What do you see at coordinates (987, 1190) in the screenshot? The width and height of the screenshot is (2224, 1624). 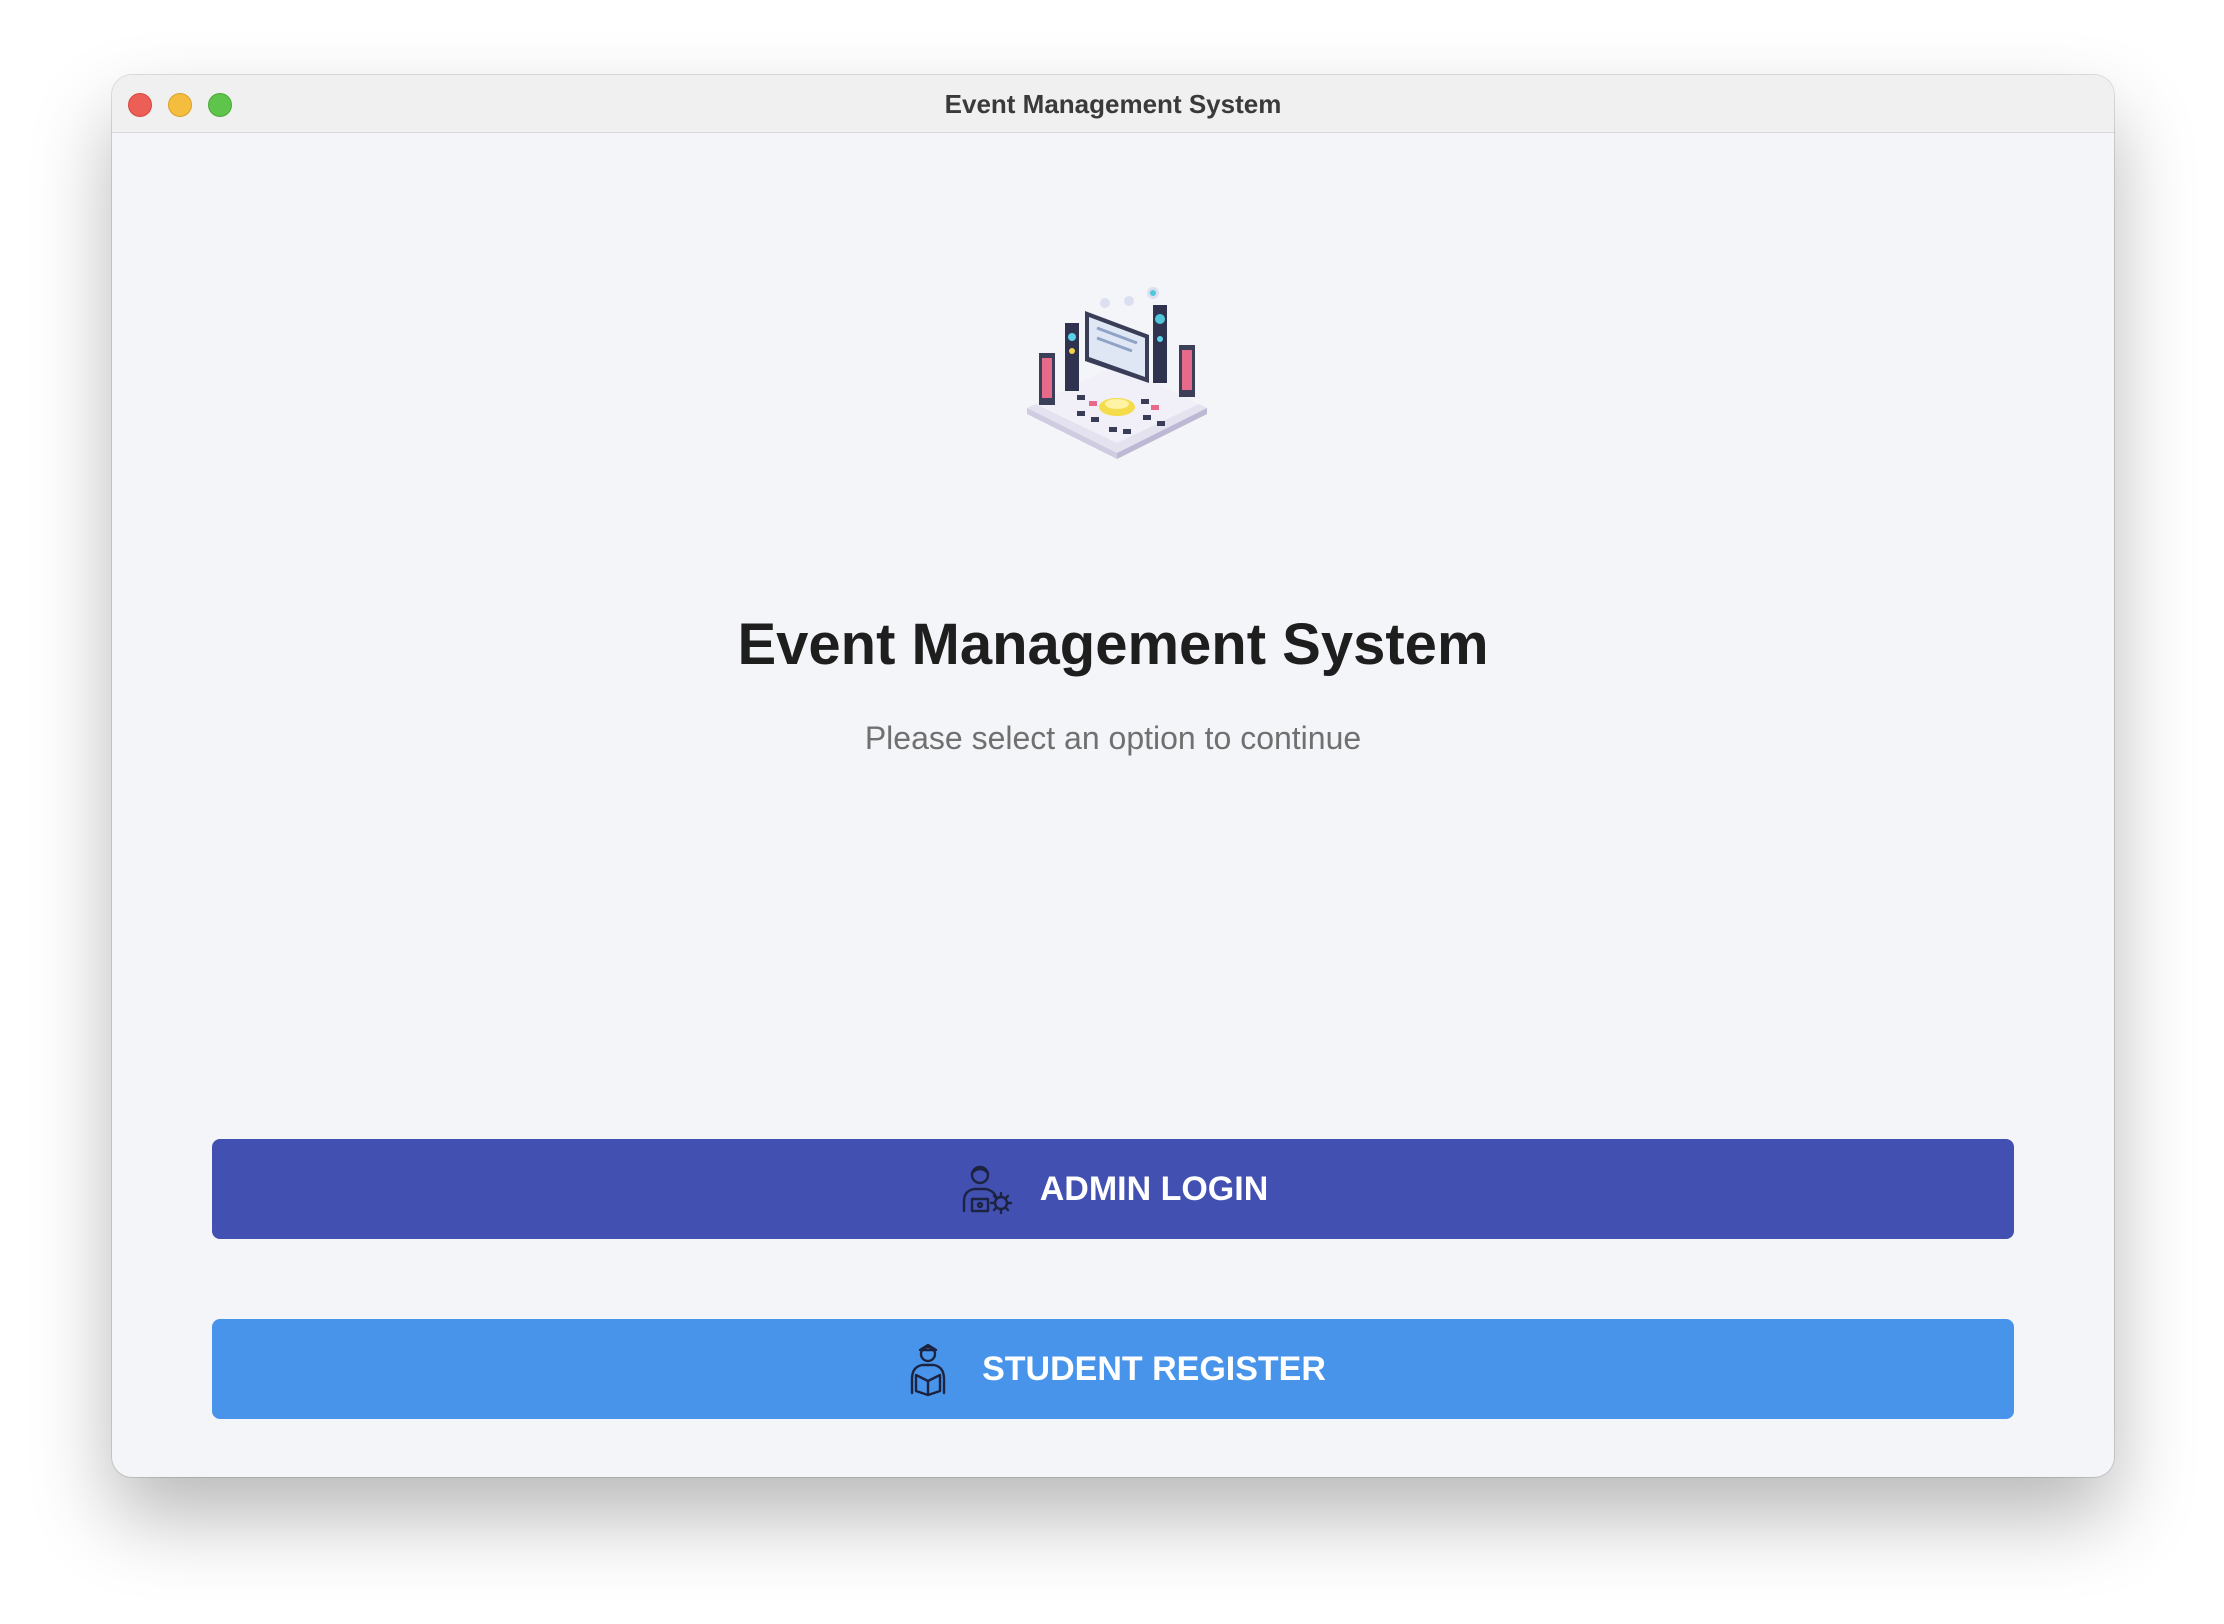 I see `admin-user-gear-icon` at bounding box center [987, 1190].